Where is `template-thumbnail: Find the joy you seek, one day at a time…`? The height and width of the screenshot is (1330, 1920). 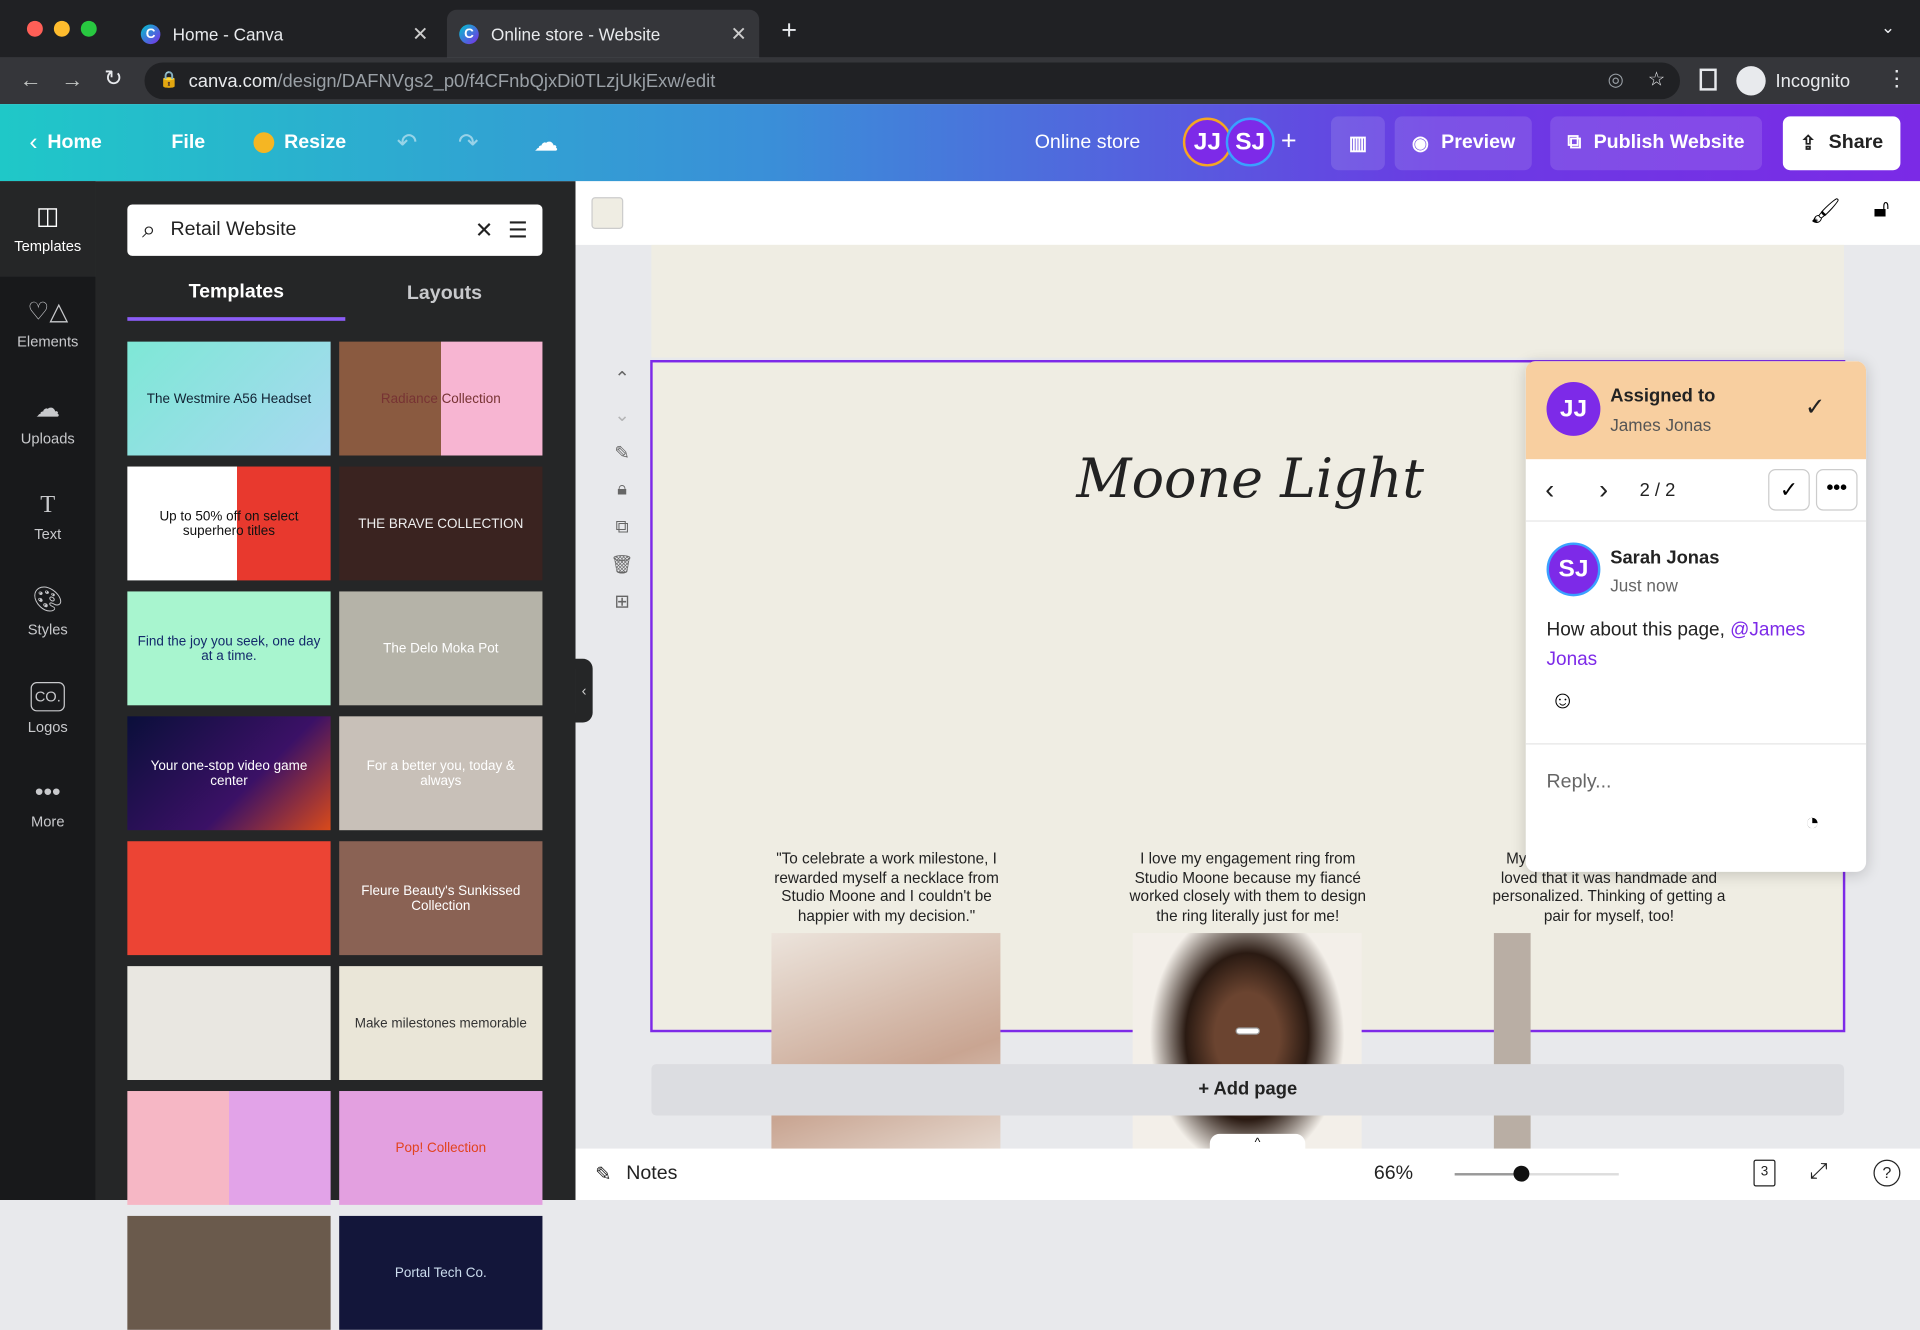 template-thumbnail: Find the joy you seek, one day at a time… is located at coordinates (229, 648).